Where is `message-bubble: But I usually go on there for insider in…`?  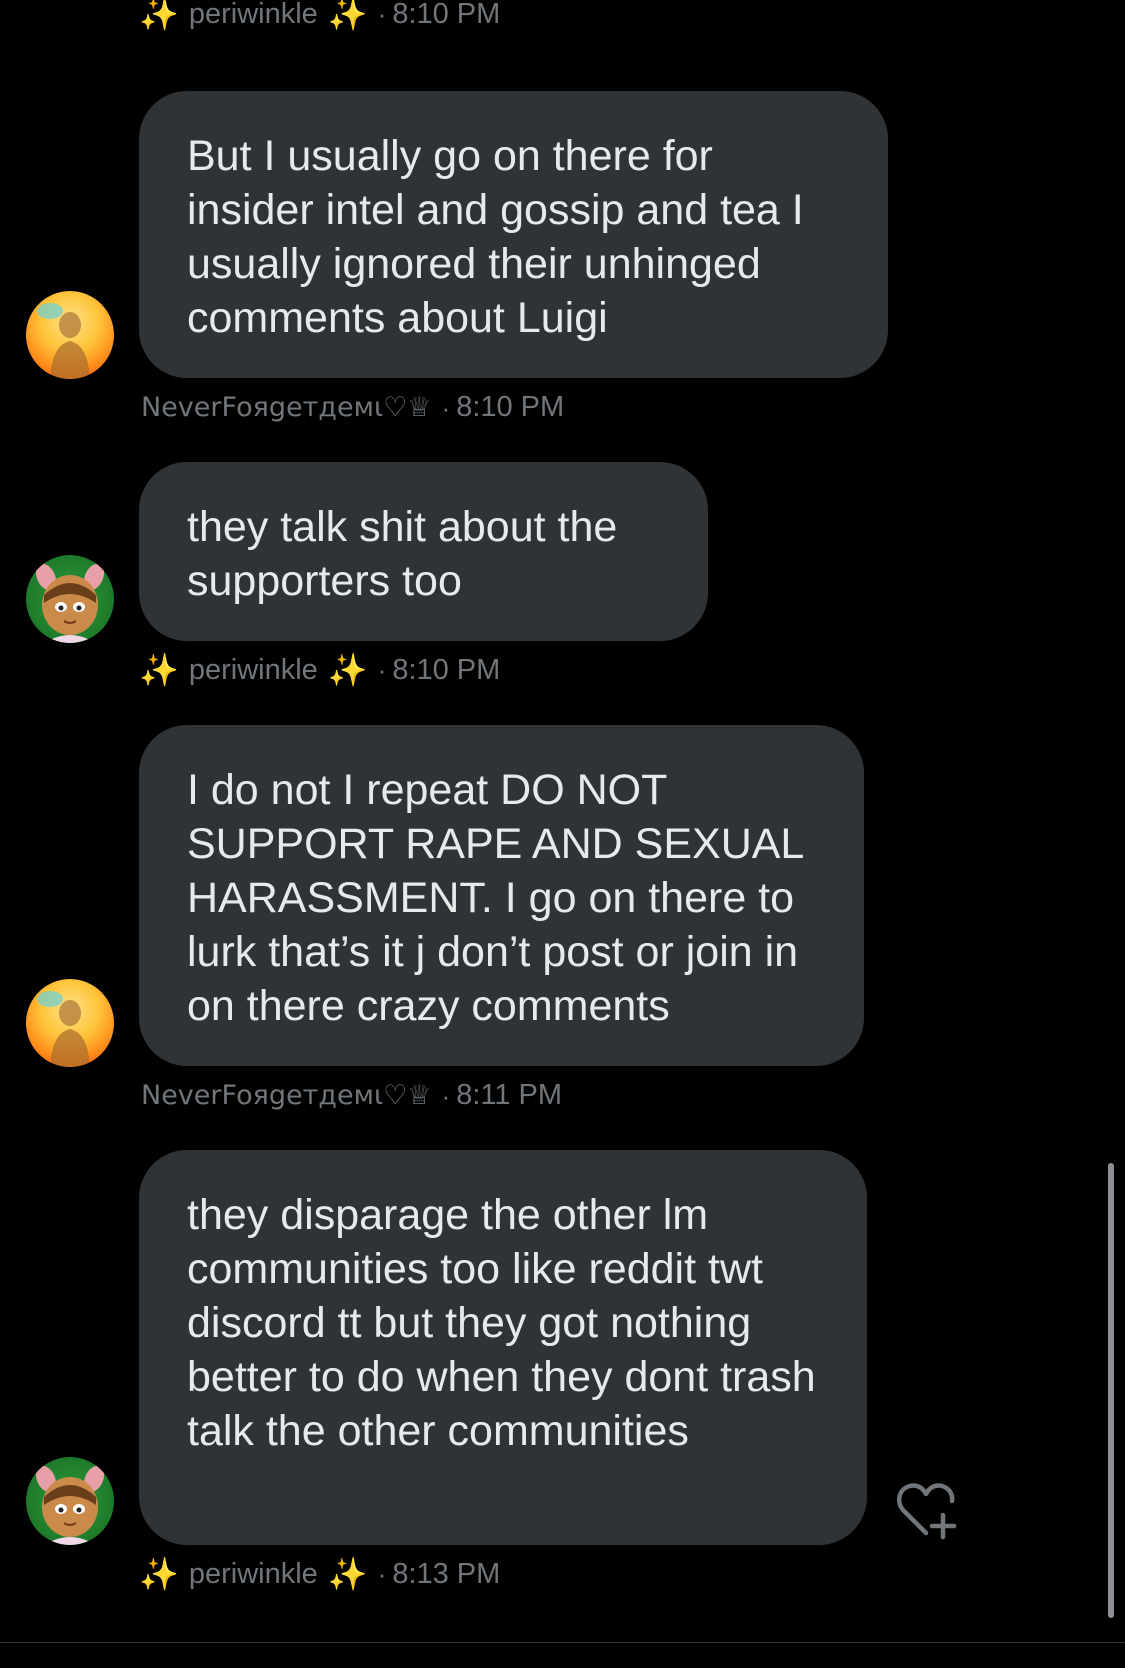
message-bubble: But I usually go on there for insider in… is located at coordinates (513, 234).